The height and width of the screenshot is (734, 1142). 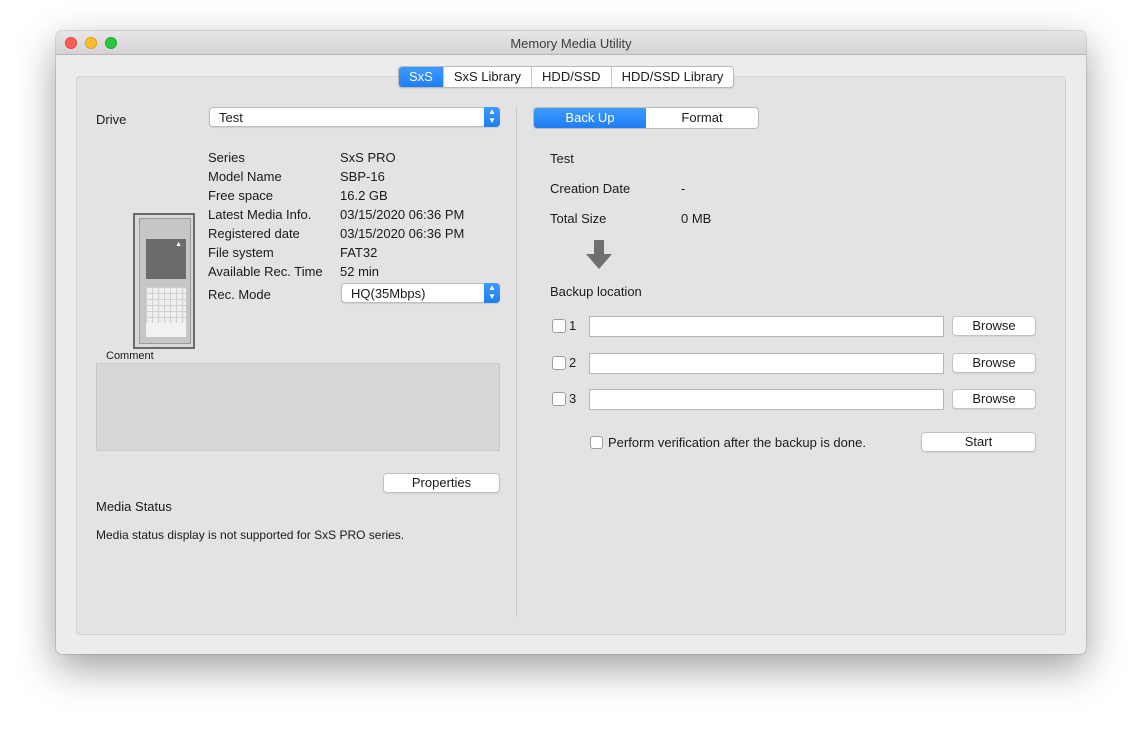 What do you see at coordinates (571, 77) in the screenshot?
I see `tab-hdd-ssd: HDD/SSD` at bounding box center [571, 77].